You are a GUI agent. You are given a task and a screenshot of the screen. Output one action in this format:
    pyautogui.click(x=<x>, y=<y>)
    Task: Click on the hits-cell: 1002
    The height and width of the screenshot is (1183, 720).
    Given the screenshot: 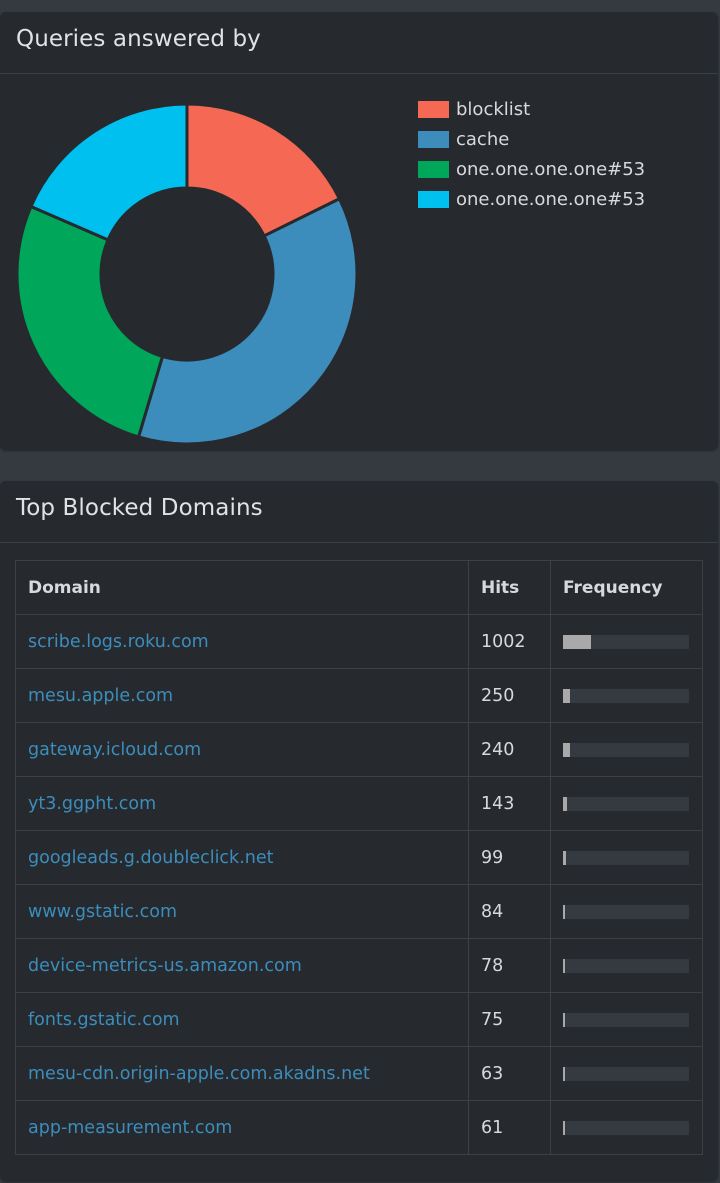 What is the action you would take?
    pyautogui.click(x=509, y=641)
    